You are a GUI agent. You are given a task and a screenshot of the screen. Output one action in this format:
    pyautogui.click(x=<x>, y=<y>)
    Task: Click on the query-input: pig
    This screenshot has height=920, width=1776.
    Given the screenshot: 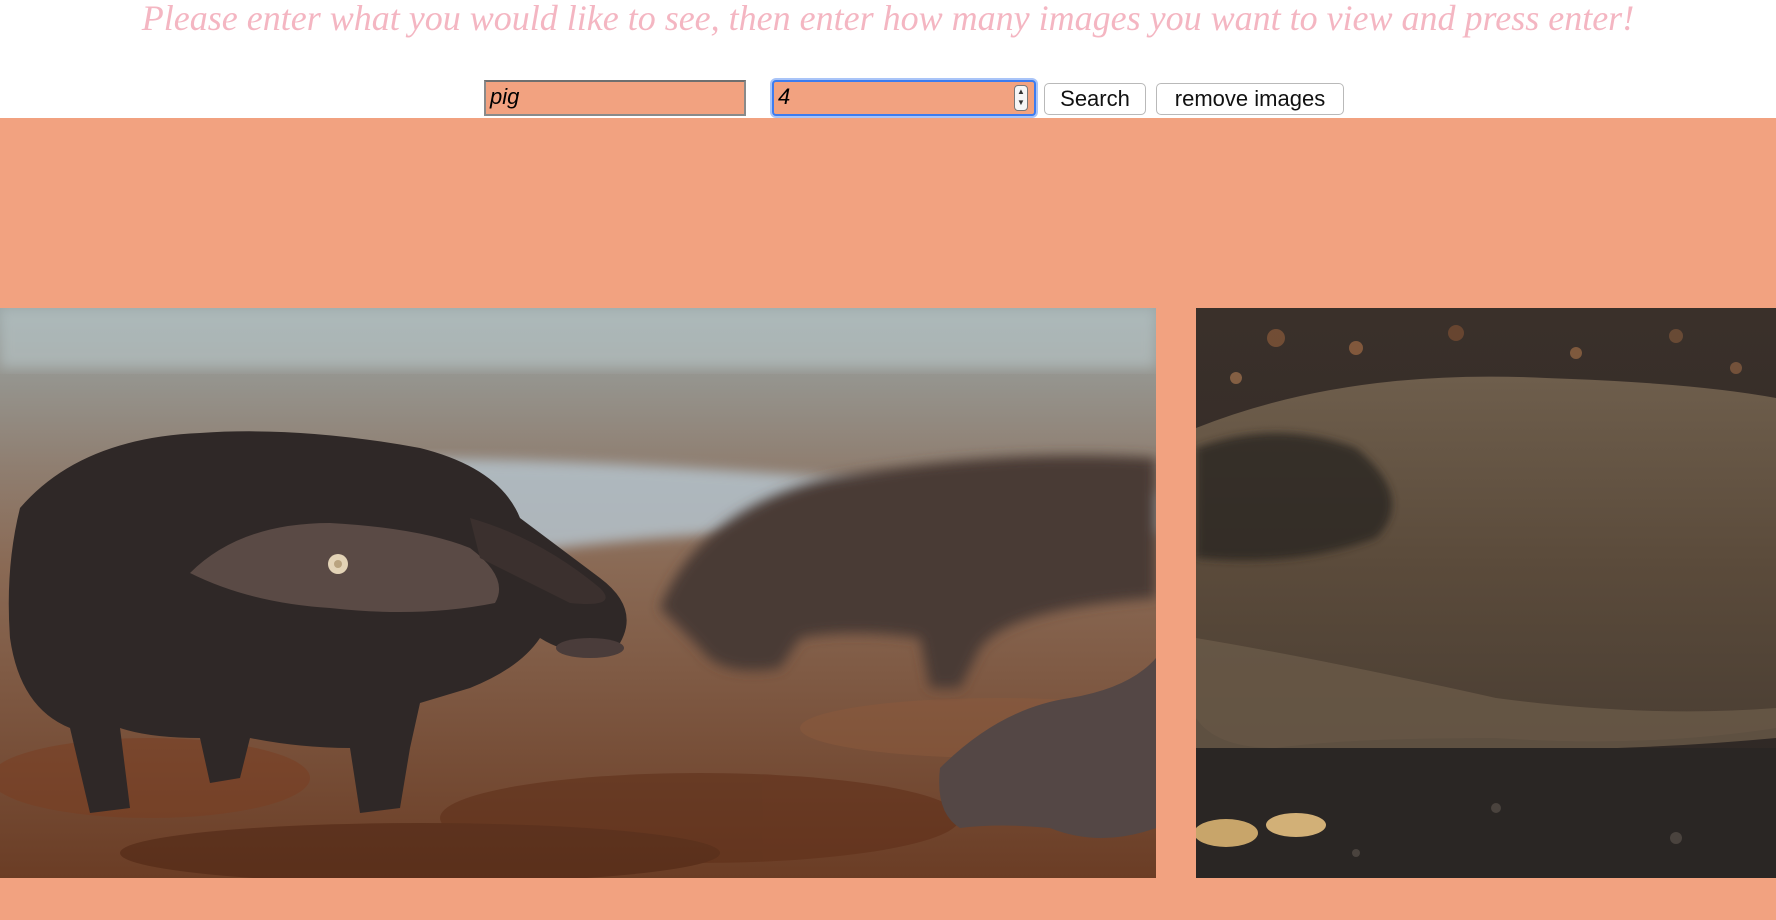 What is the action you would take?
    pyautogui.click(x=615, y=98)
    